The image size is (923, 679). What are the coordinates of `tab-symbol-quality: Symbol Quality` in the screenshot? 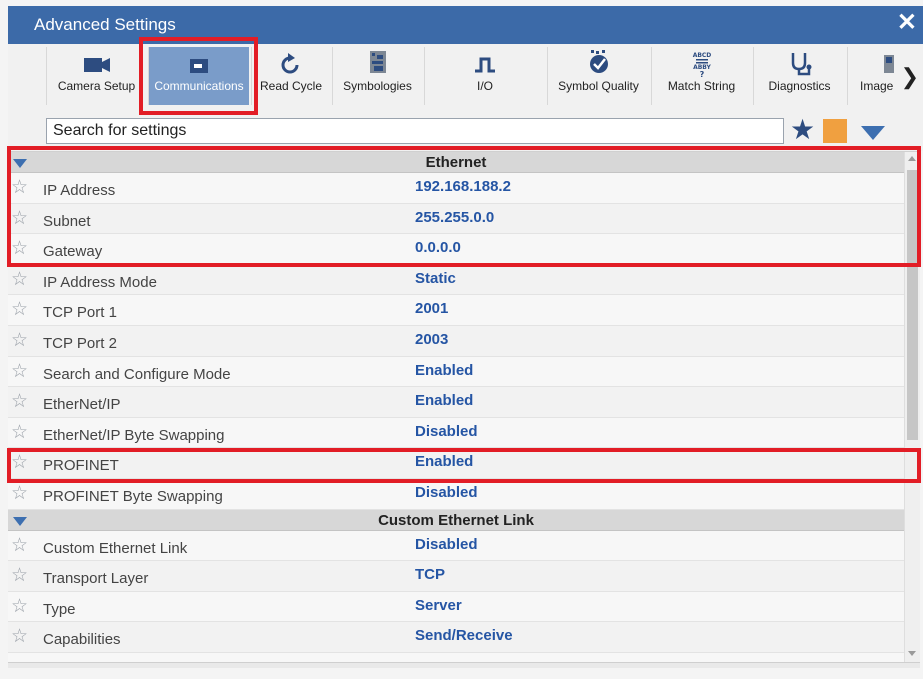 It's located at (598, 76).